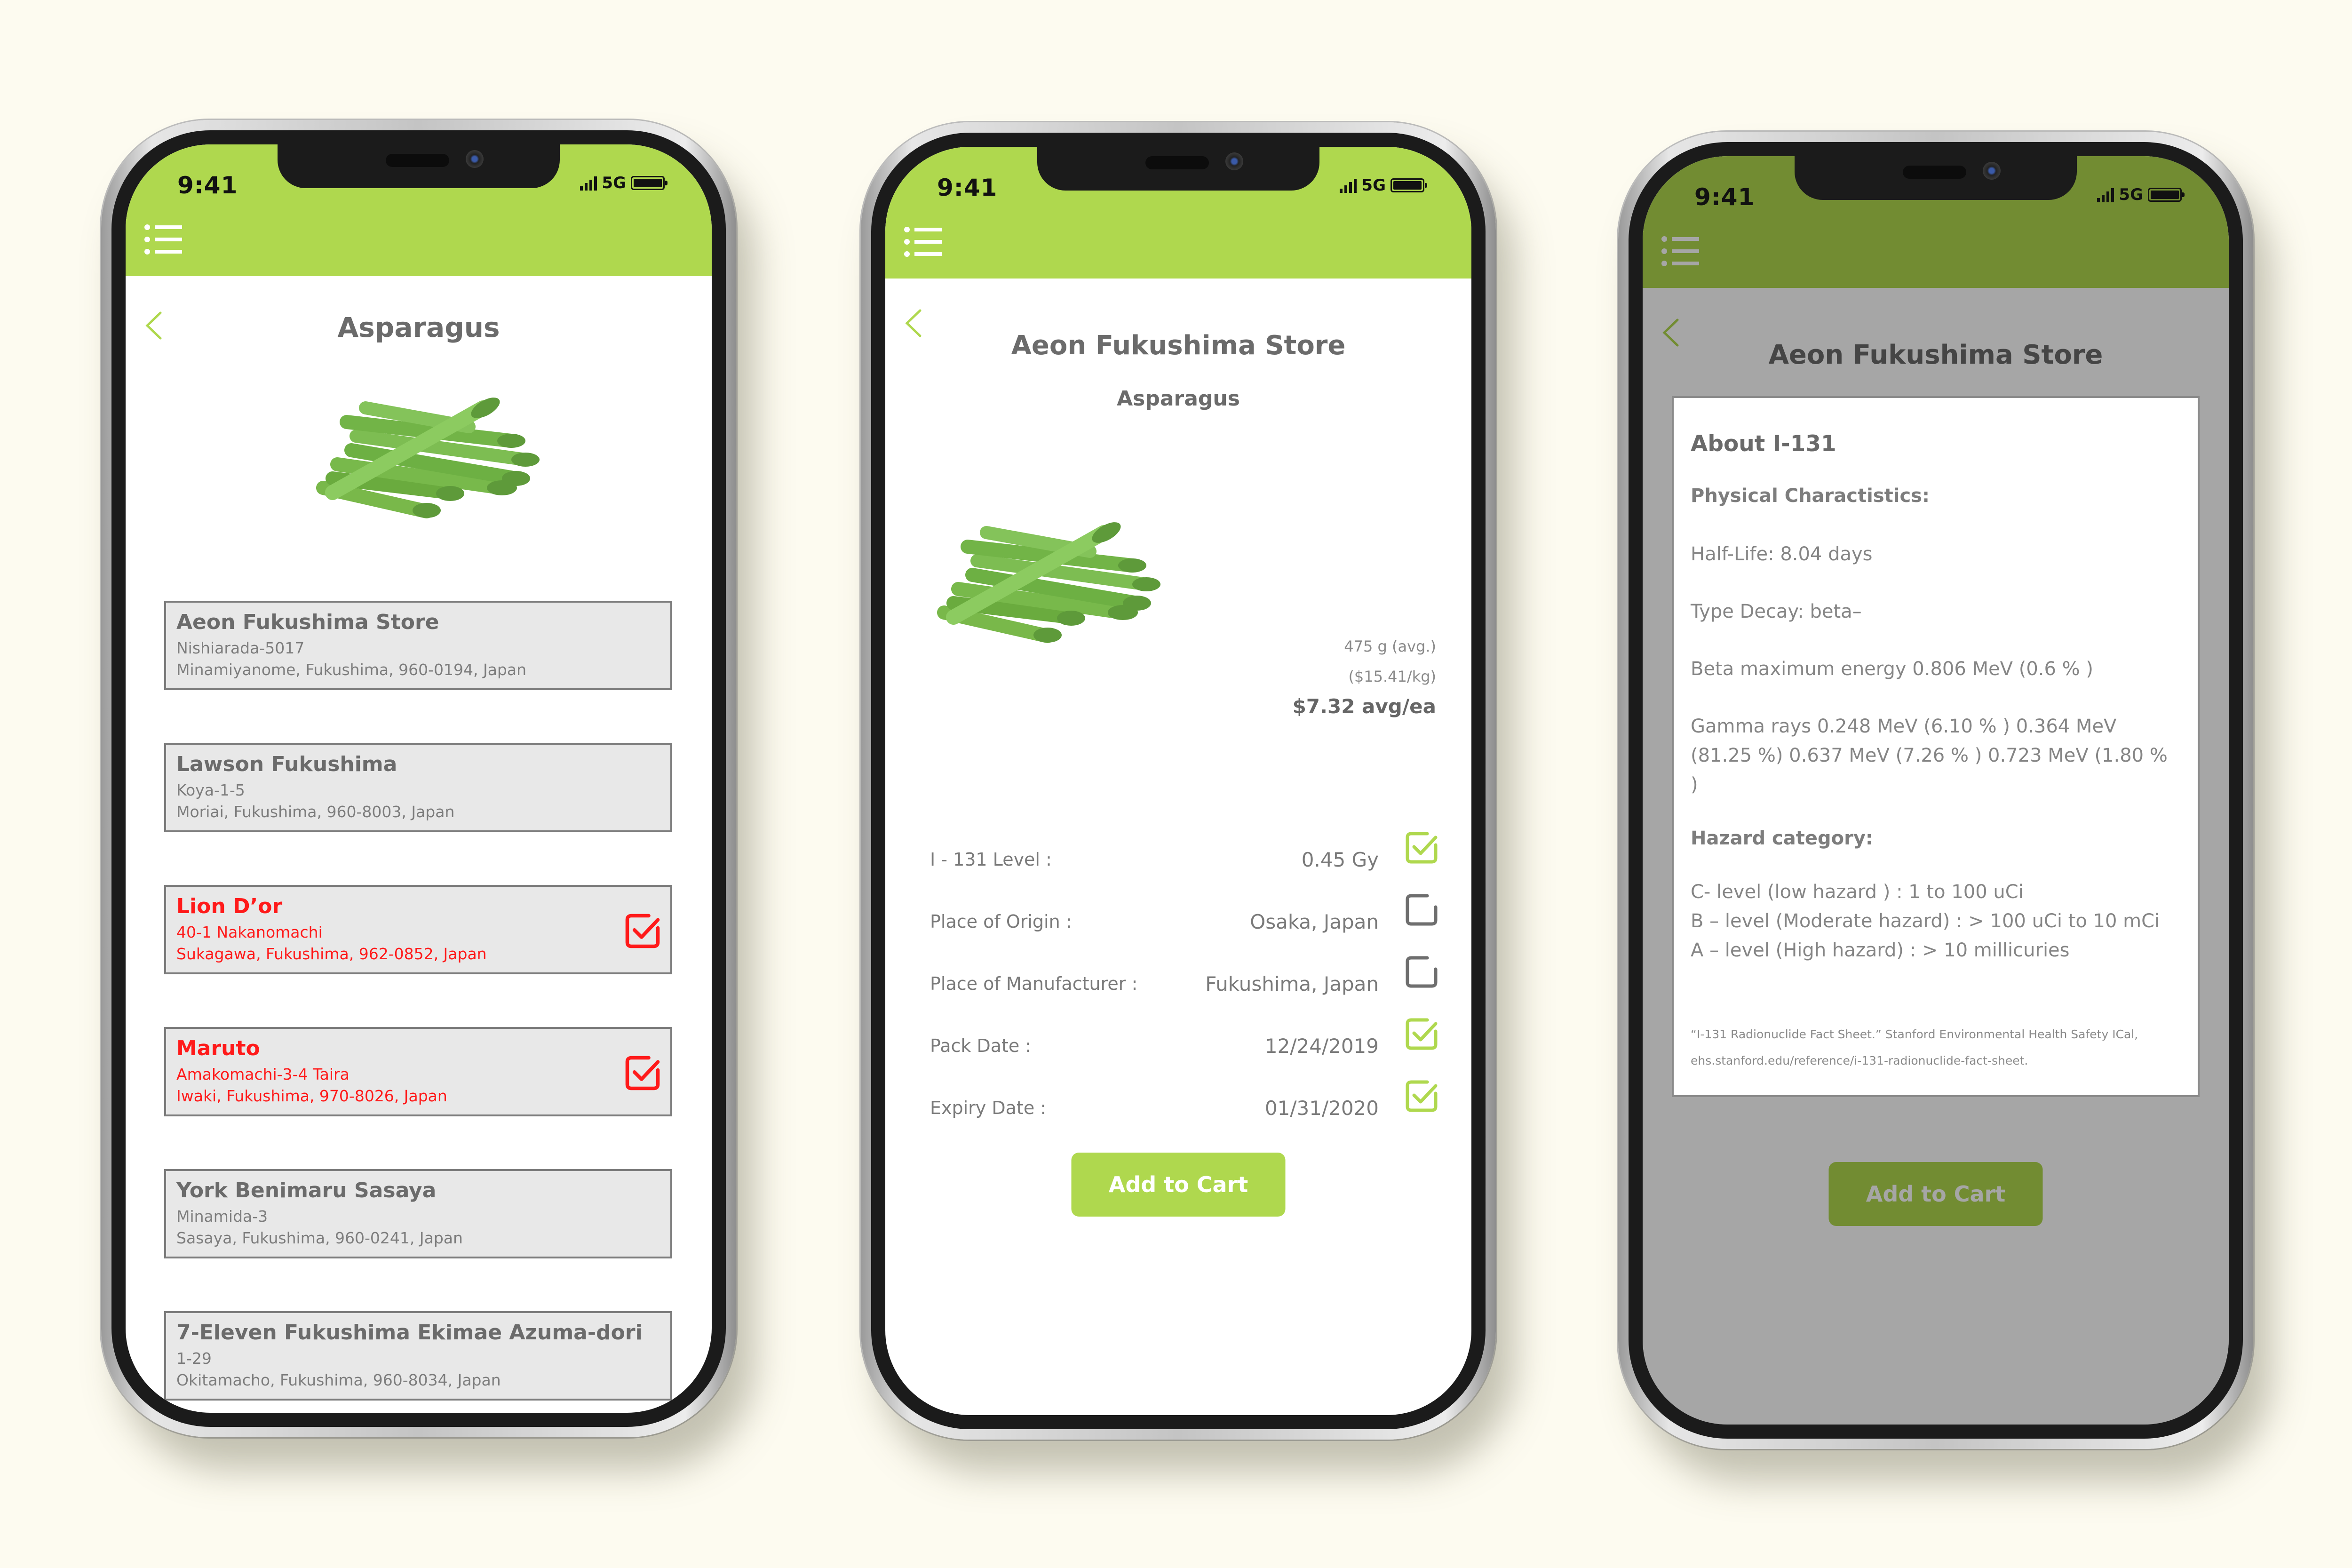 Image resolution: width=2352 pixels, height=1568 pixels. What do you see at coordinates (1321, 1046) in the screenshot?
I see `detail-value: 12/24/2019` at bounding box center [1321, 1046].